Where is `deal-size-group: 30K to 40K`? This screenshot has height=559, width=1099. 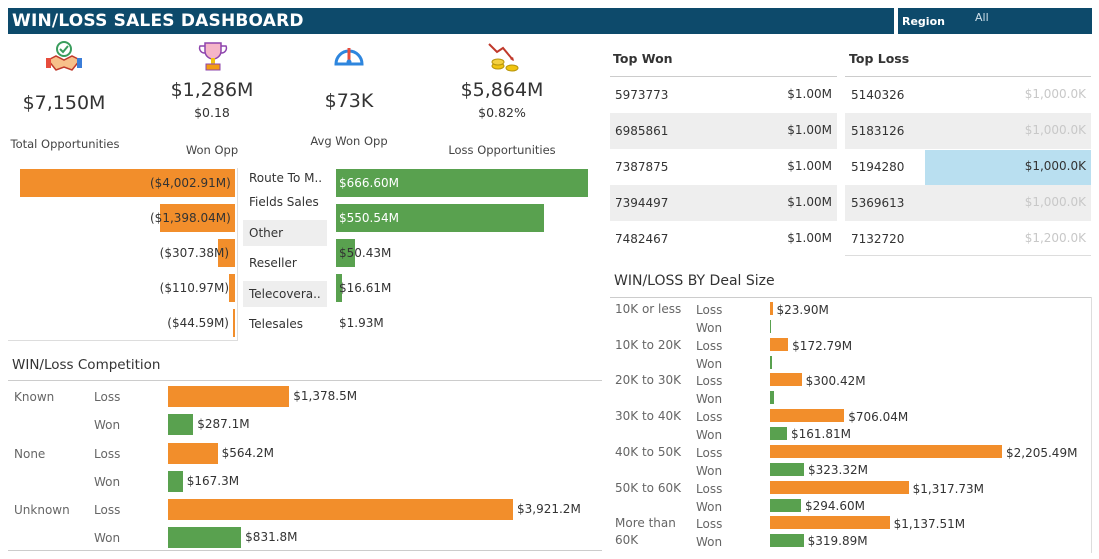
deal-size-group: 30K to 40K is located at coordinates (648, 416).